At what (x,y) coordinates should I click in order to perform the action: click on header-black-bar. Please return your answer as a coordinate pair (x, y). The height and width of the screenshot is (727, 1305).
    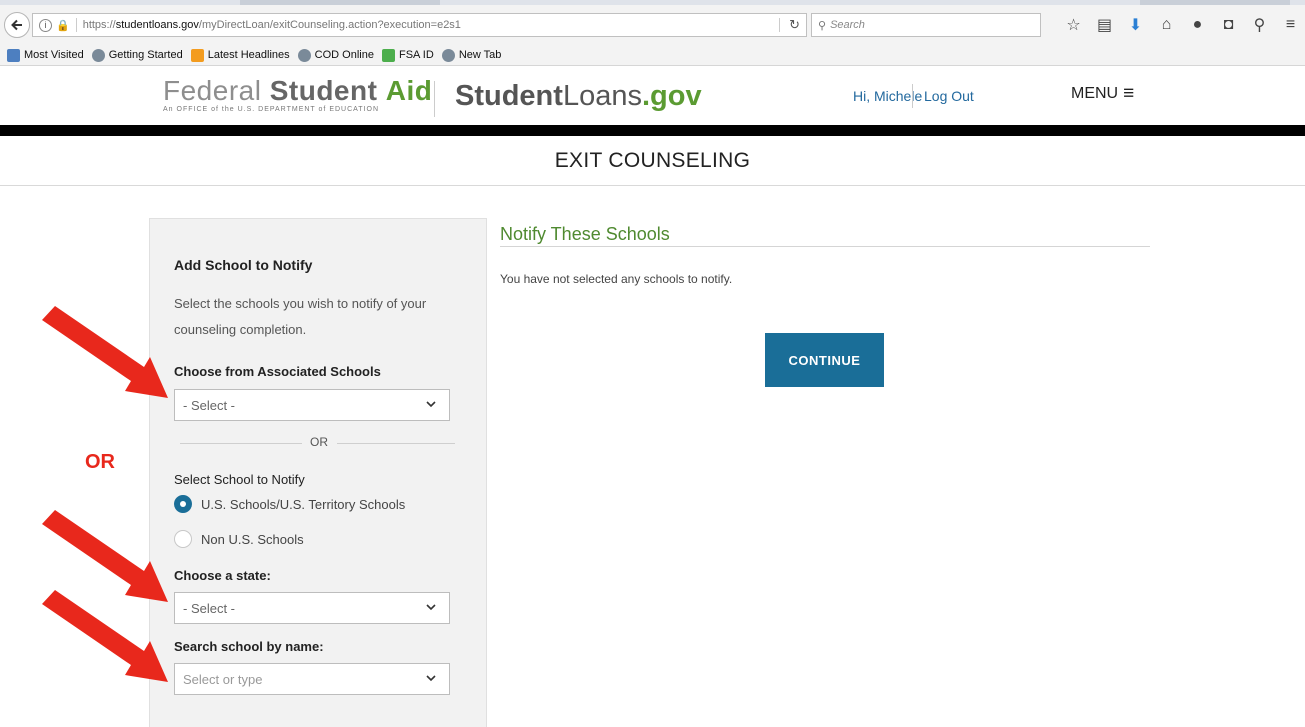
    Looking at the image, I should click on (652, 130).